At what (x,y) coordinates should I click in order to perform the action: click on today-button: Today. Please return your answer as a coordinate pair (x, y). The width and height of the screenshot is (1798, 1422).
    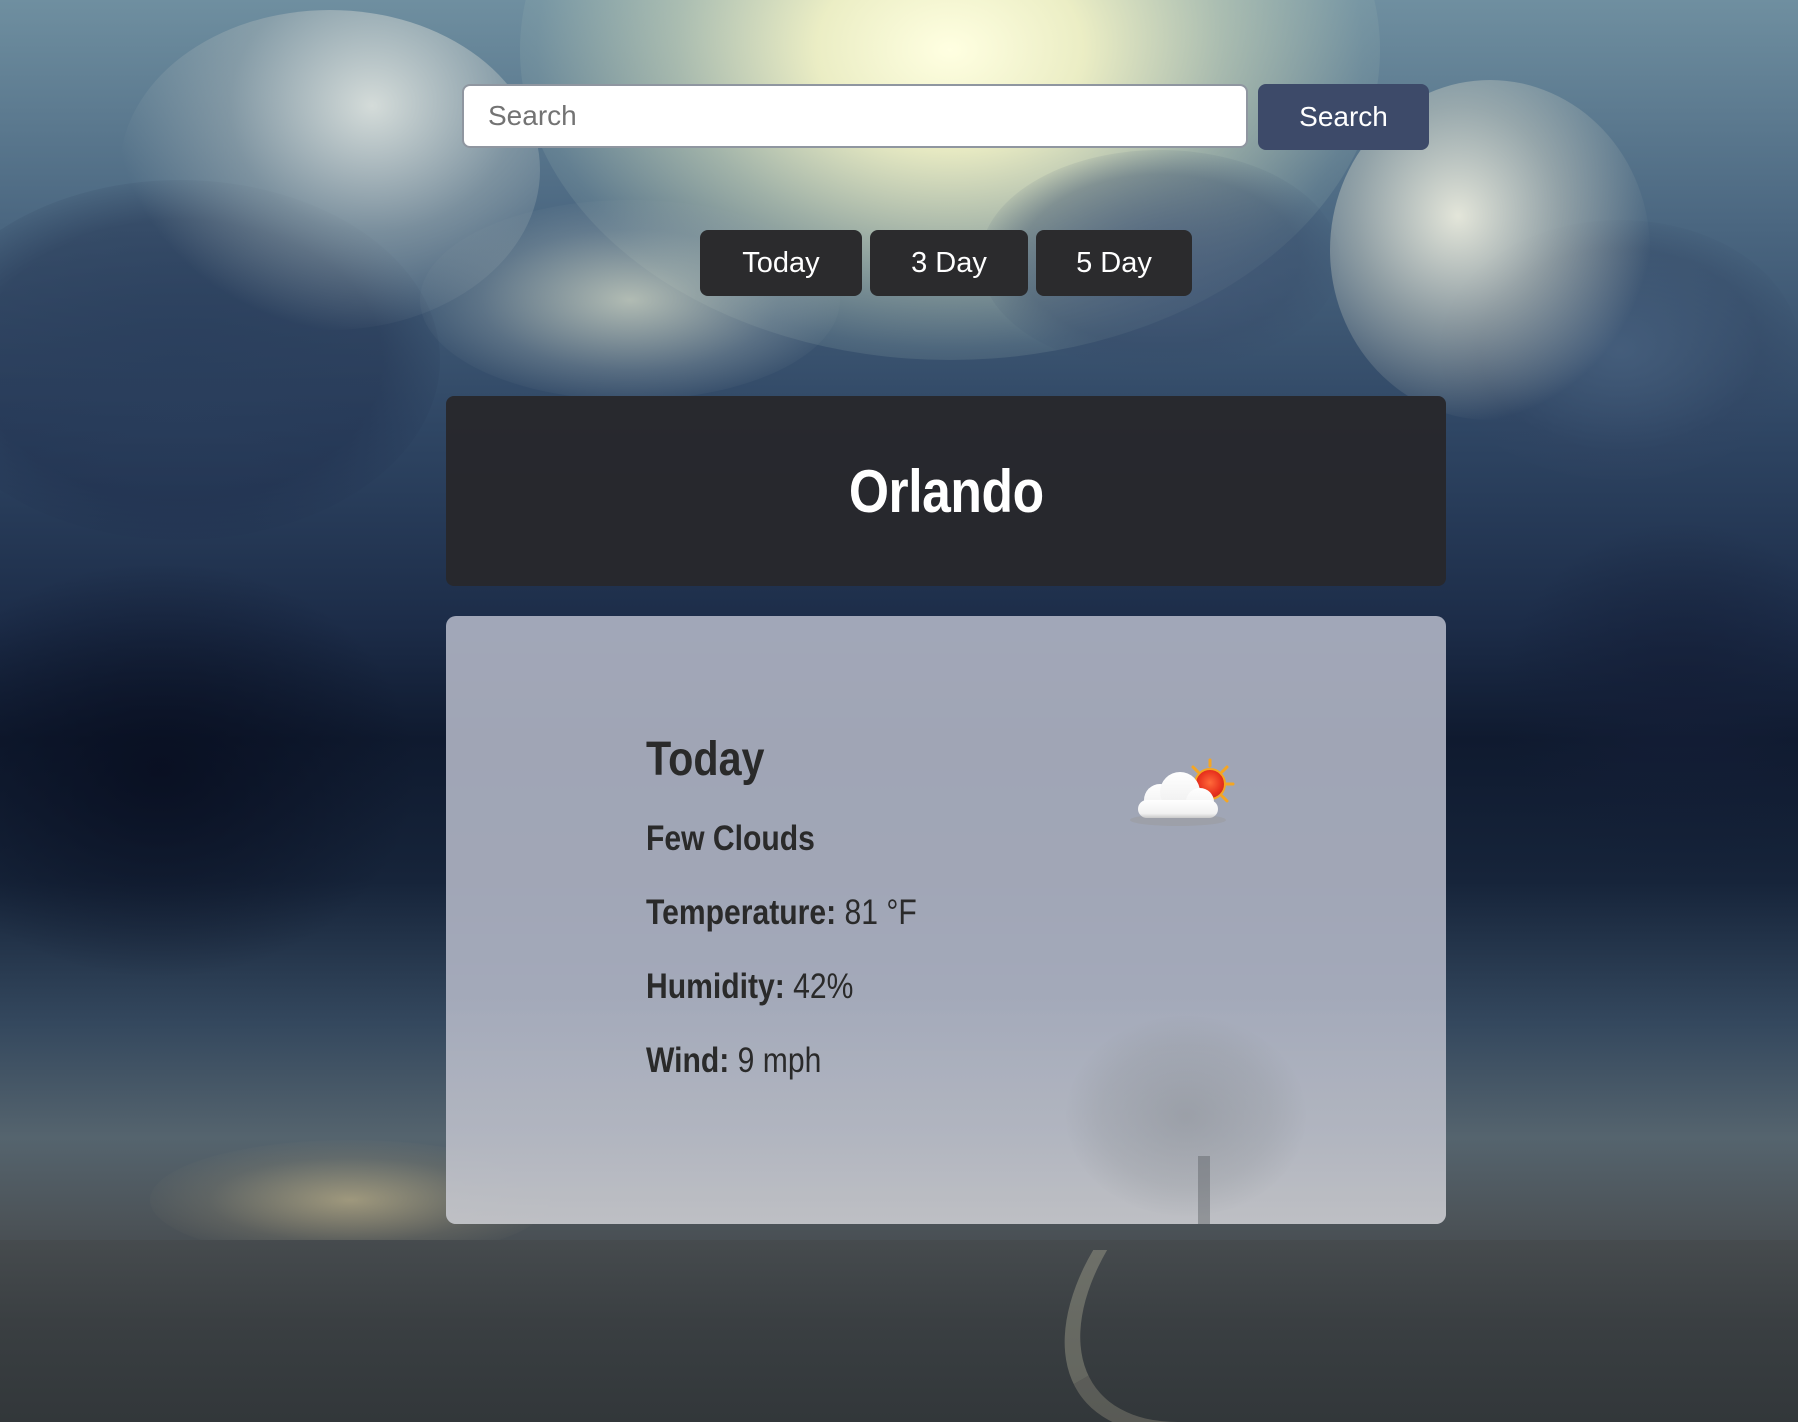
    Looking at the image, I should click on (781, 263).